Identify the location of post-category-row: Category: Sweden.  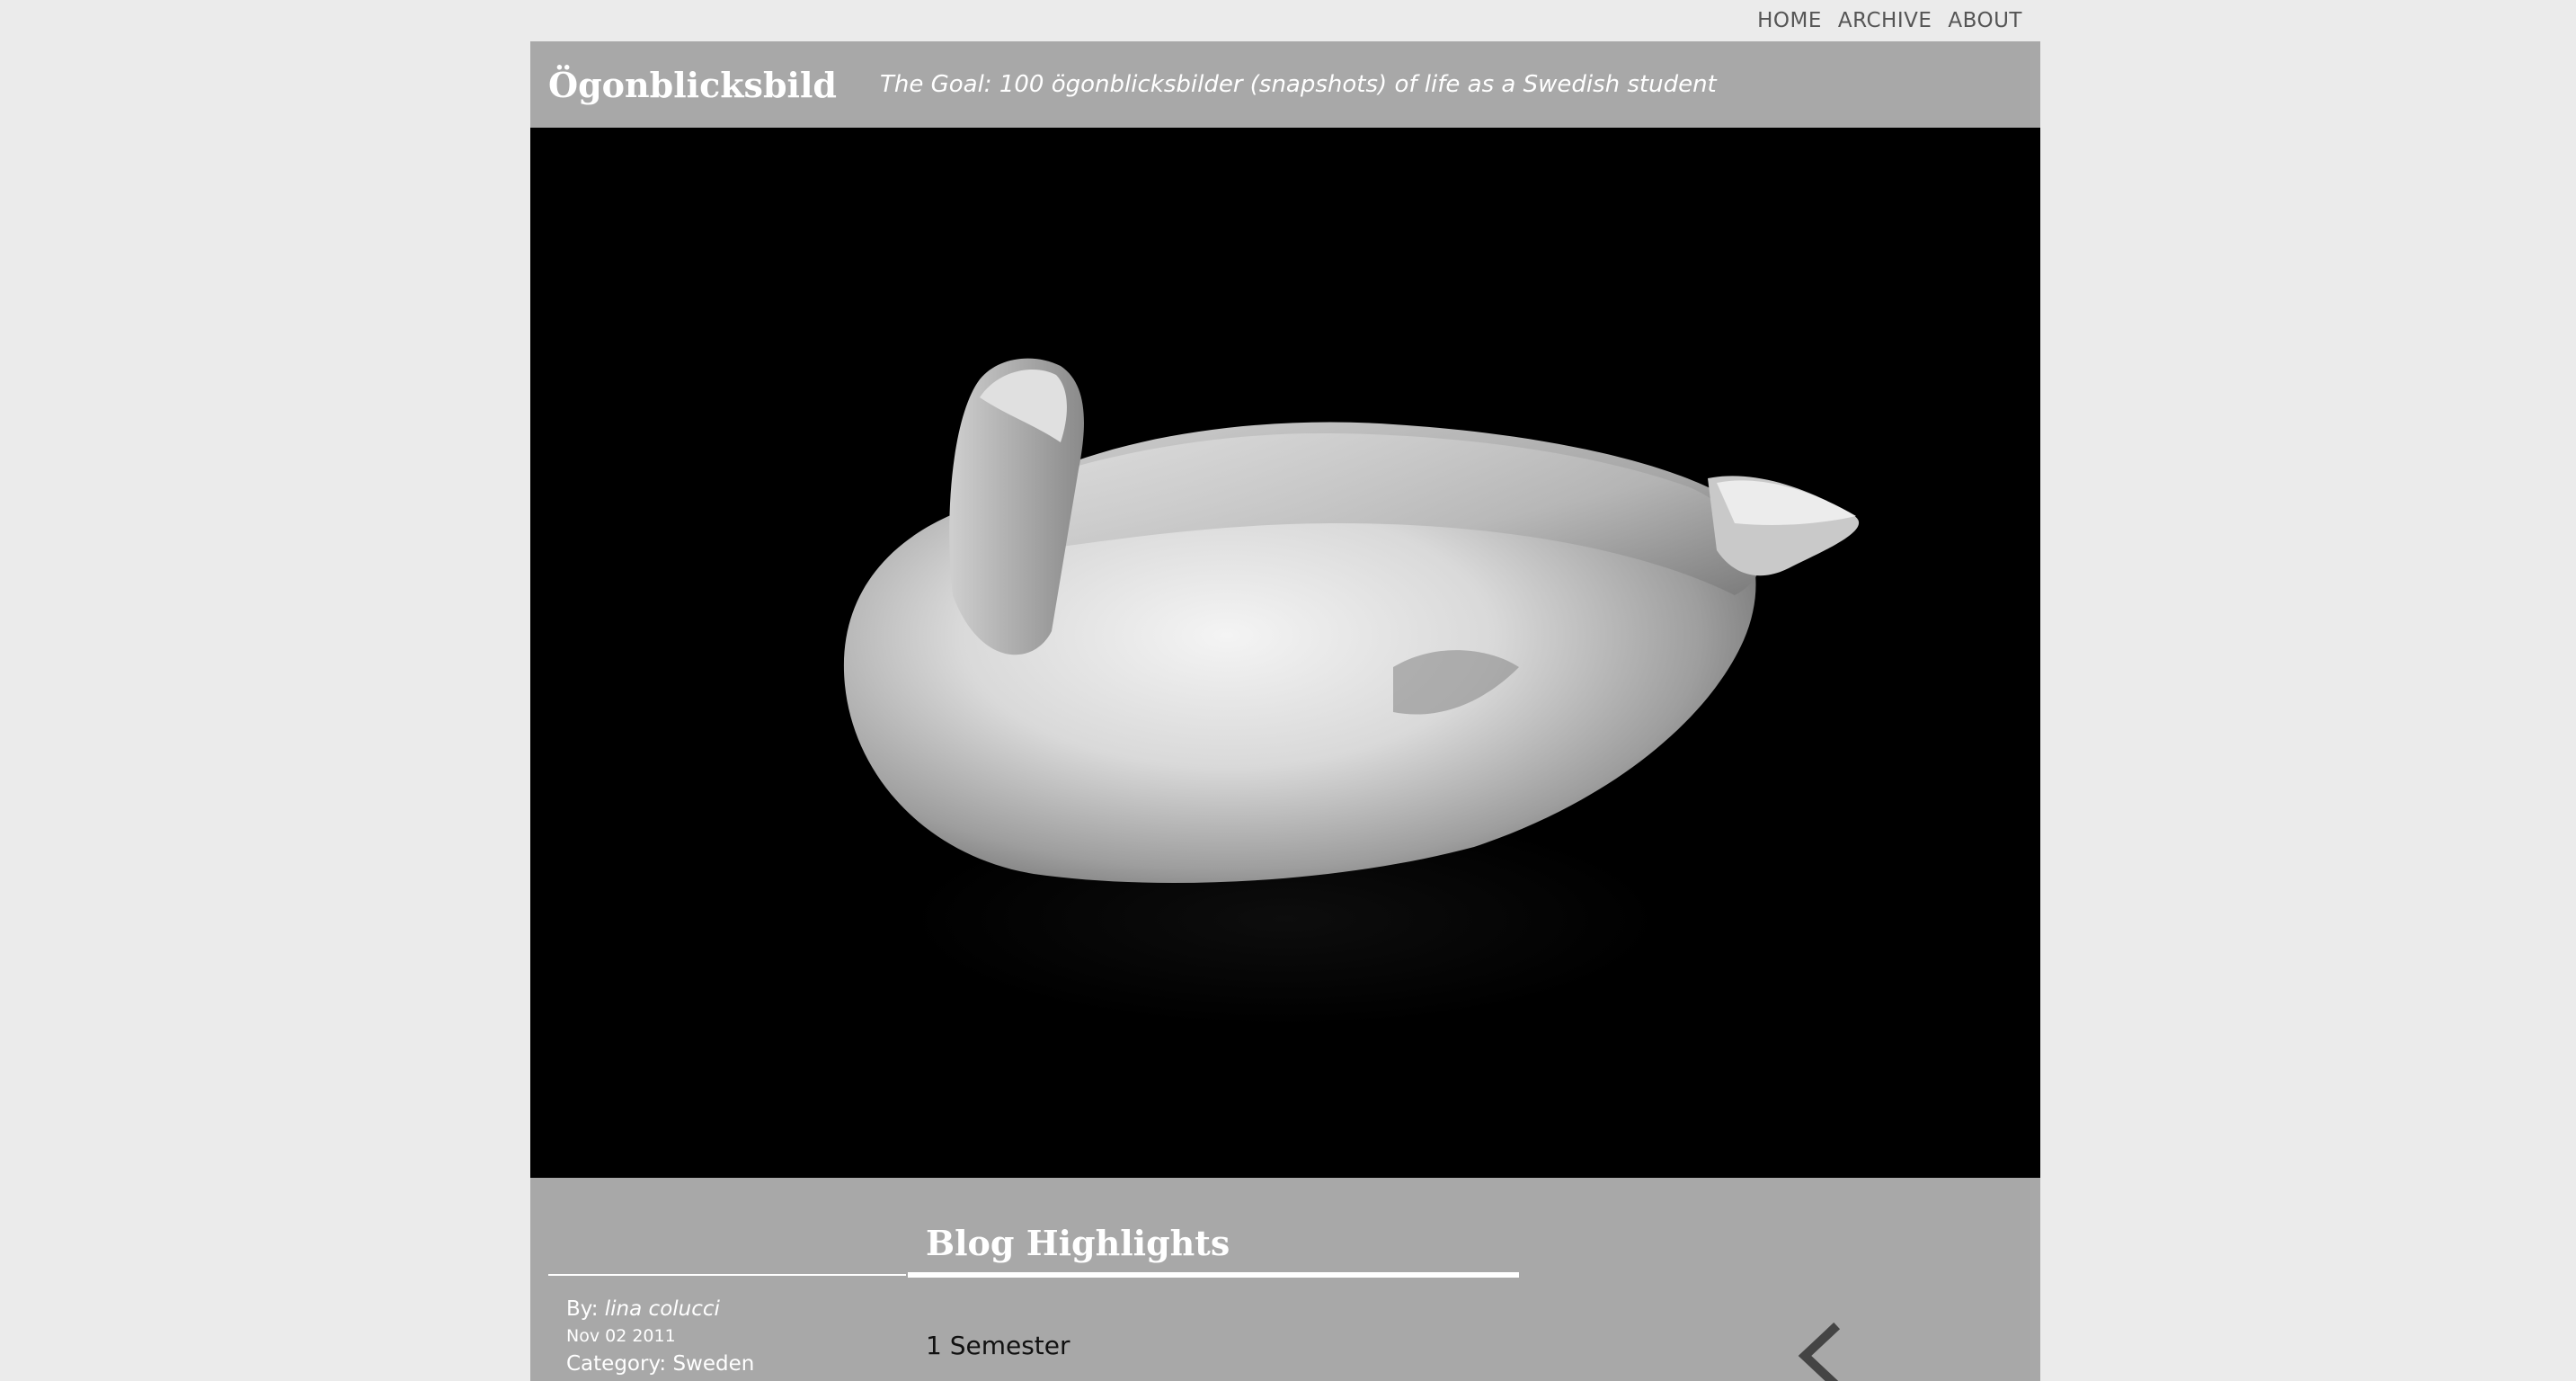
(660, 1364).